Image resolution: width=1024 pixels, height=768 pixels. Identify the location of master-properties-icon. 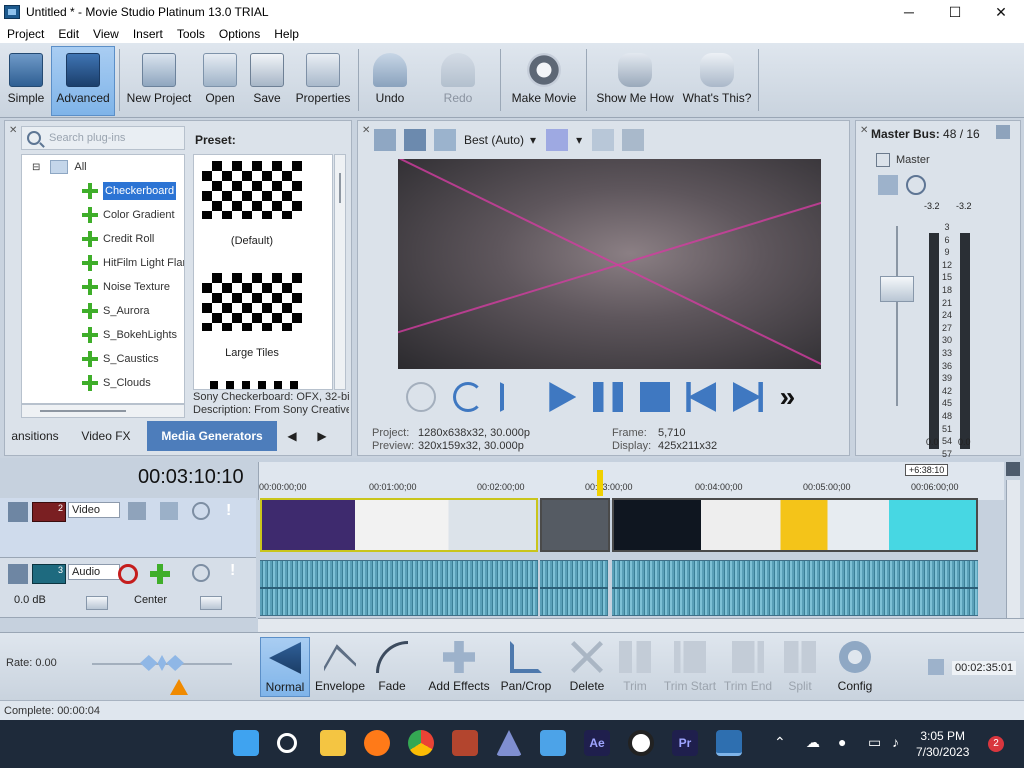
(1003, 132).